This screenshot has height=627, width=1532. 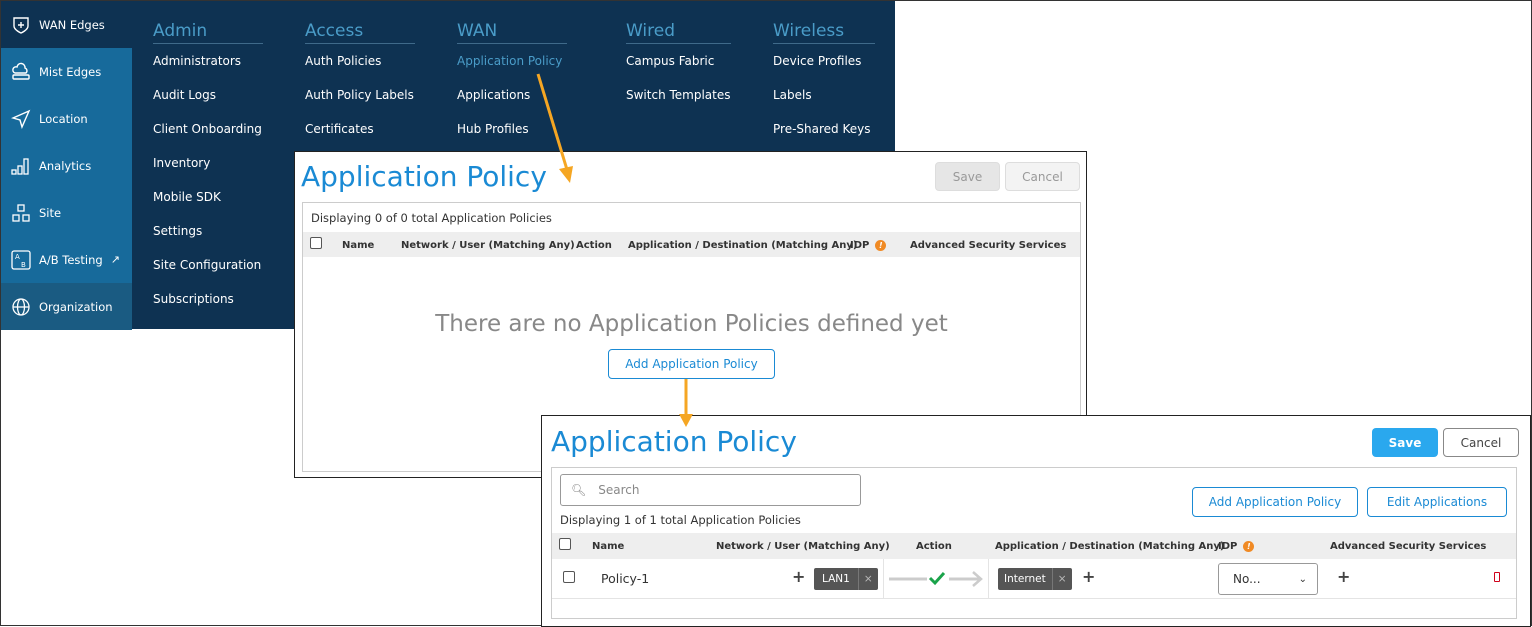 I want to click on action-allow-arrow-icon, so click(x=937, y=579).